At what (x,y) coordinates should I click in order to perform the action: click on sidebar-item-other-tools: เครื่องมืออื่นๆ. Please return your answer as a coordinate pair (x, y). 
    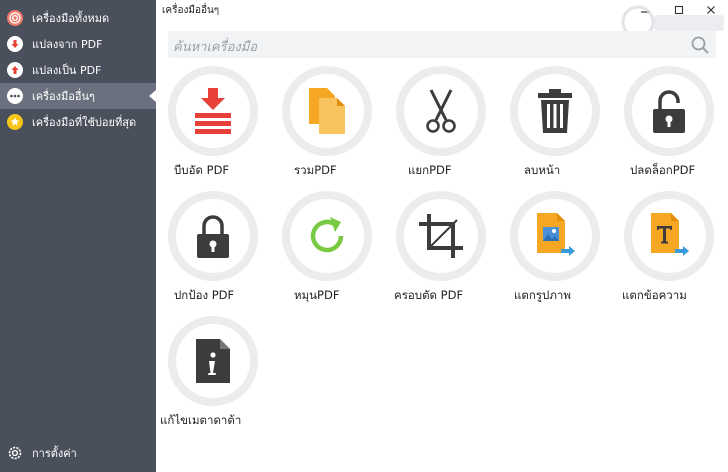
    Looking at the image, I should click on (78, 96).